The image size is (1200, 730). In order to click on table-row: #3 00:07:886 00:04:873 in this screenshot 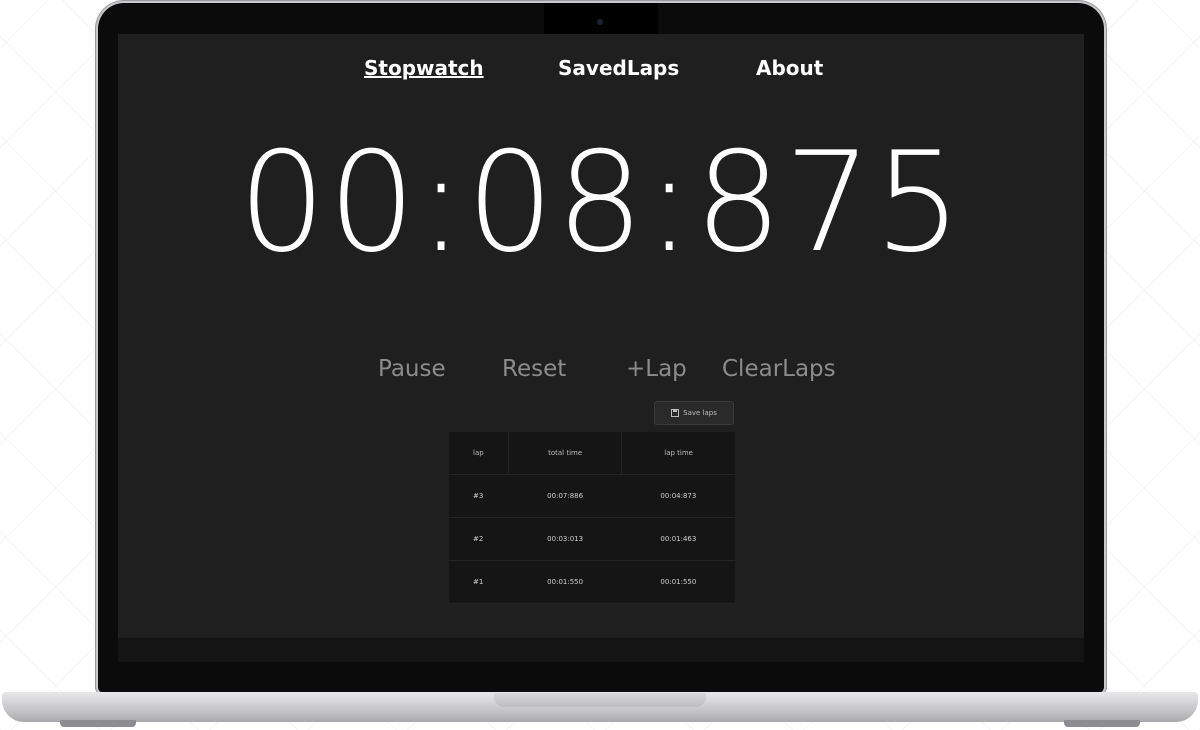, I will do `click(592, 496)`.